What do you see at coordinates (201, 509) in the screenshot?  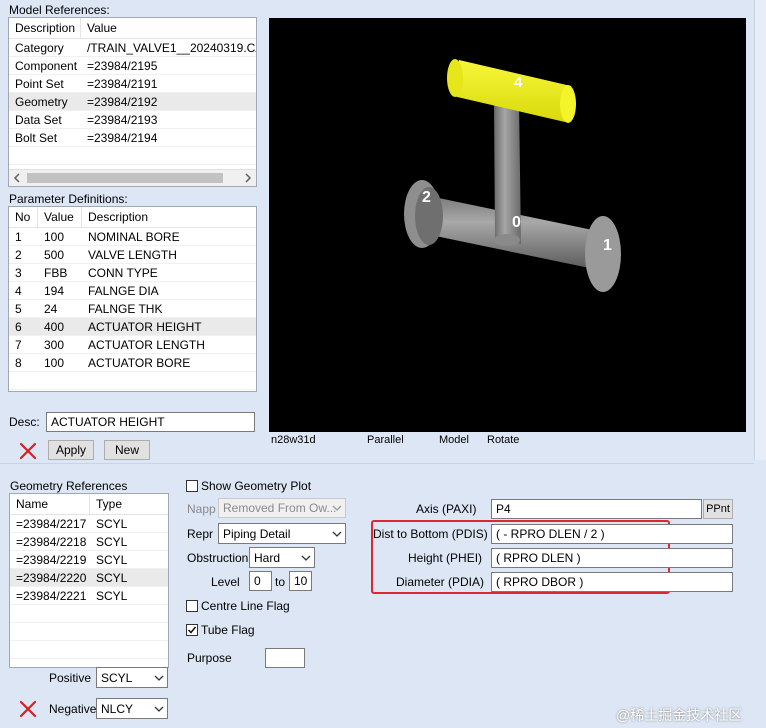 I see `napp-label: Napp` at bounding box center [201, 509].